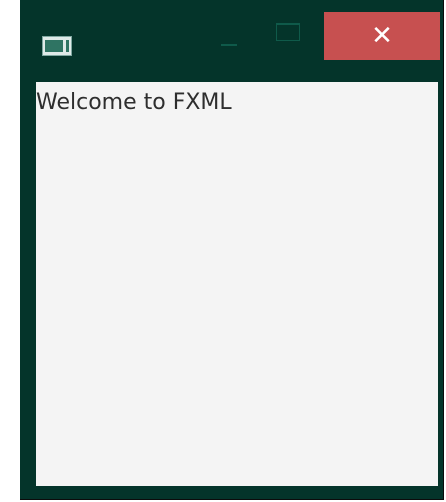  What do you see at coordinates (229, 36) in the screenshot?
I see `minimize-button` at bounding box center [229, 36].